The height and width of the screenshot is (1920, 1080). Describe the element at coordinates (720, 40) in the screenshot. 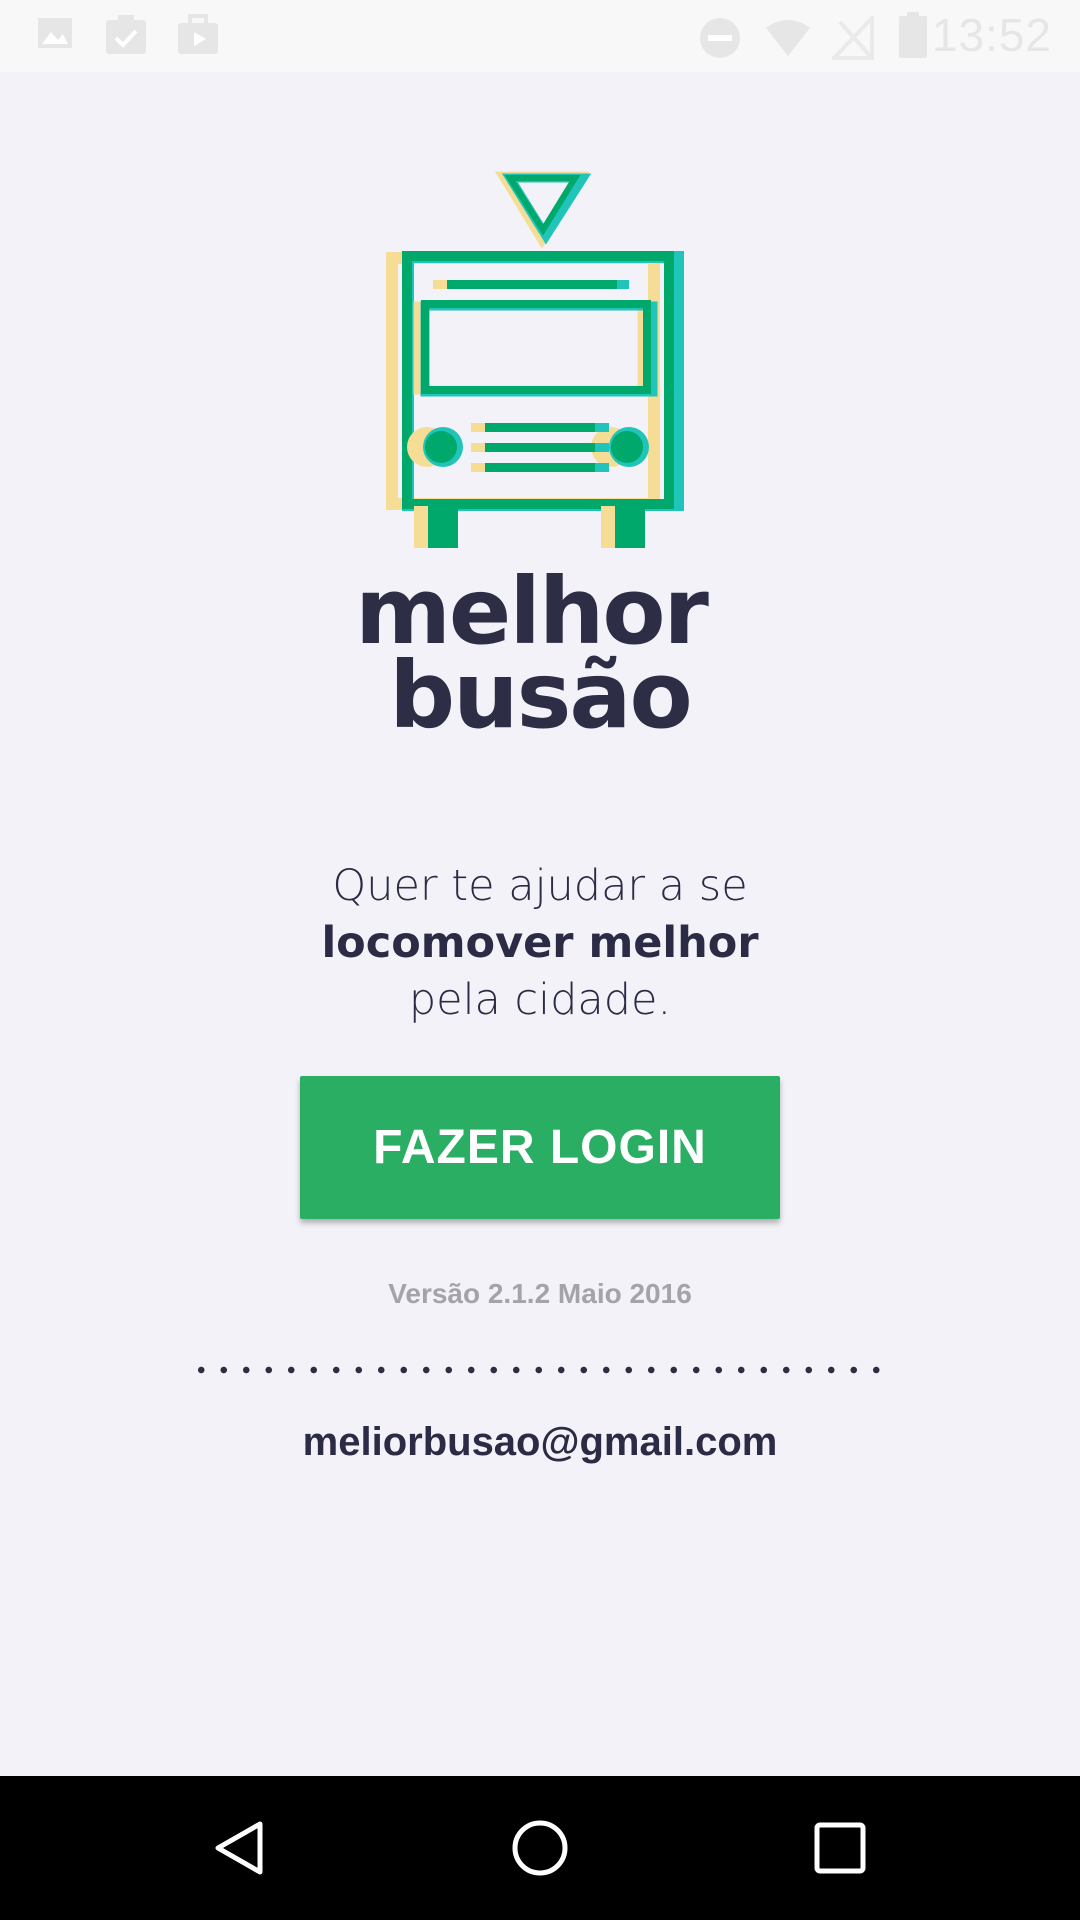

I see `minus-circle-icon` at that location.